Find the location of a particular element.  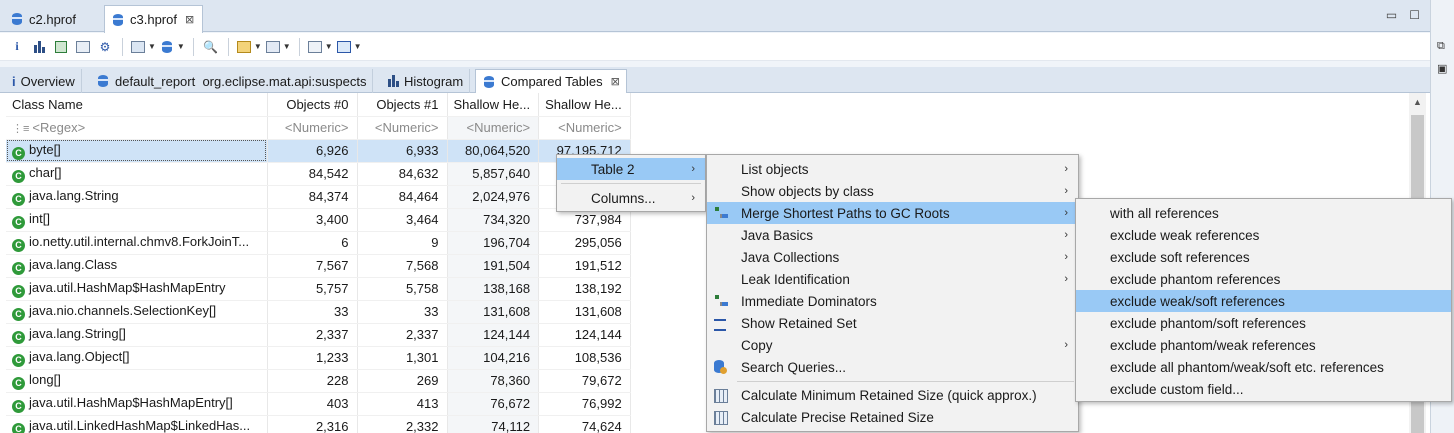

menu-item-list-objects: List objects › is located at coordinates (892, 169).